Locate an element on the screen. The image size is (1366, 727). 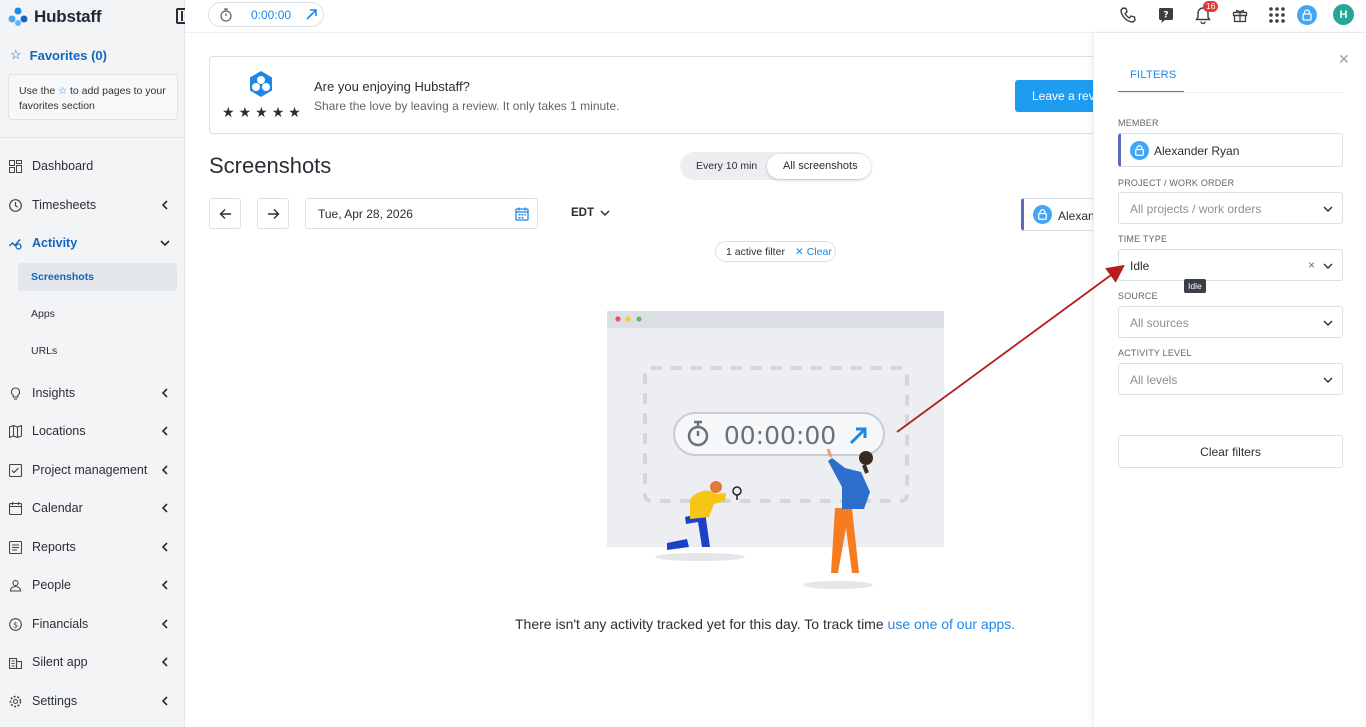
next-day-button is located at coordinates (273, 213).